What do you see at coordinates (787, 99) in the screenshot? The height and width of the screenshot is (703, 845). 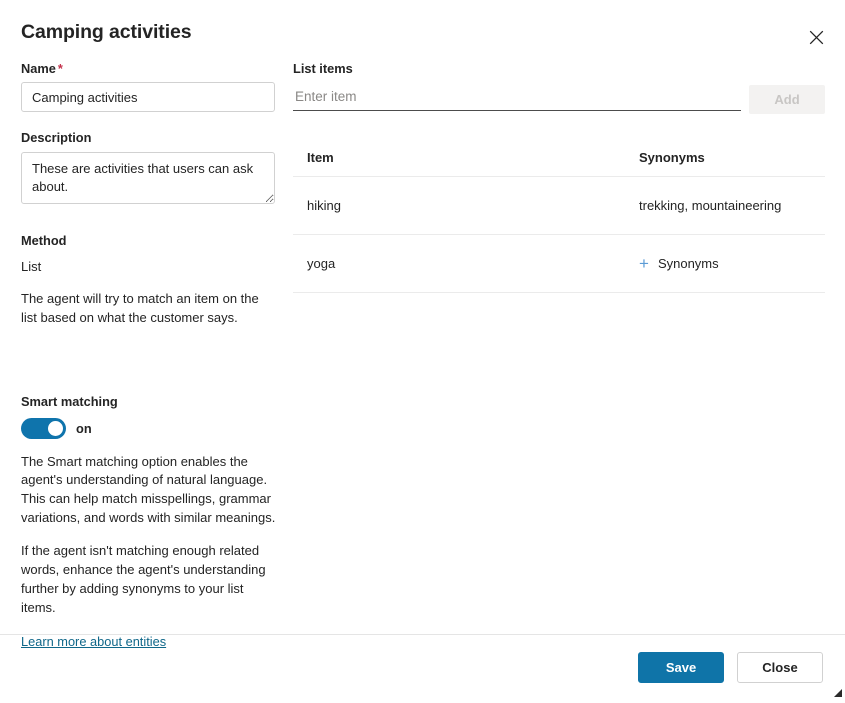 I see `add-item-button: Add` at bounding box center [787, 99].